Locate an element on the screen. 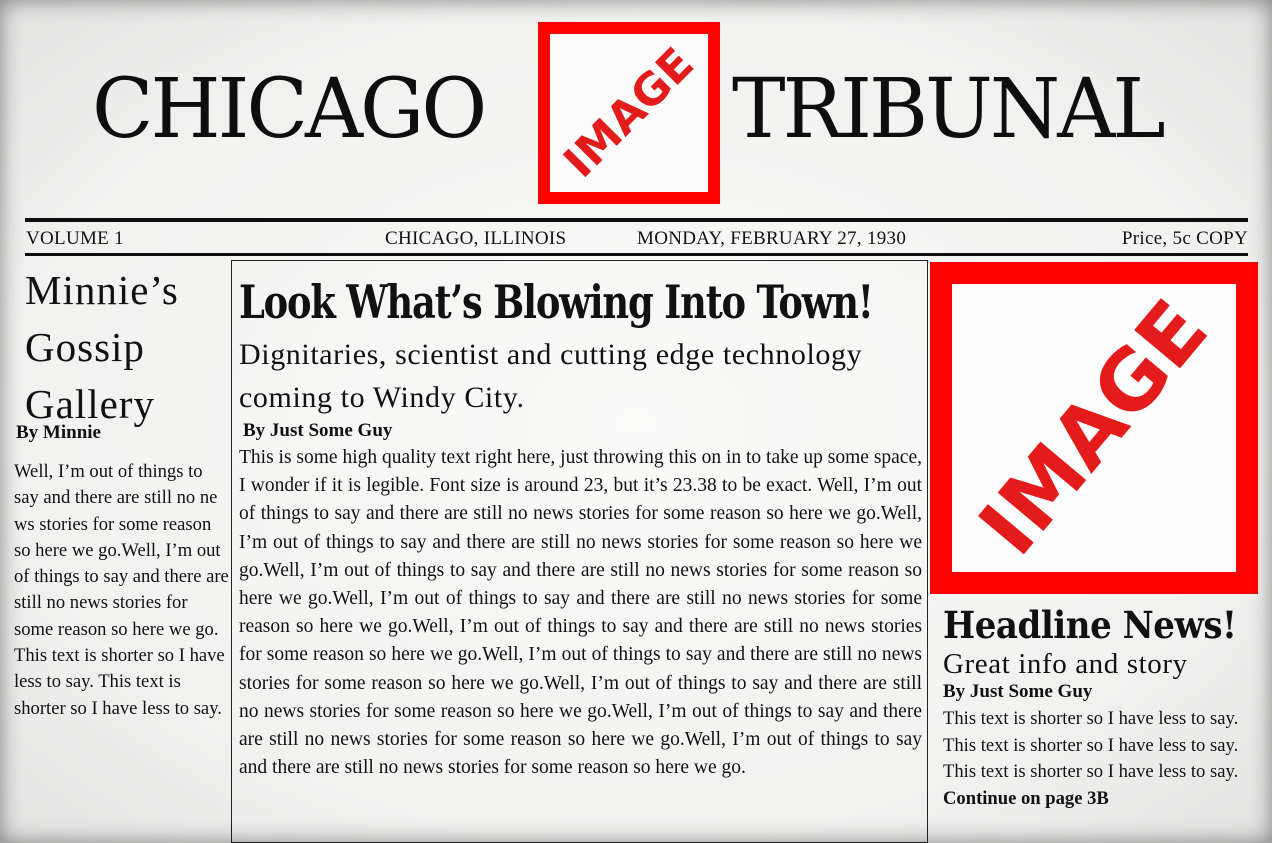  dateline-rule-bottom is located at coordinates (636, 254).